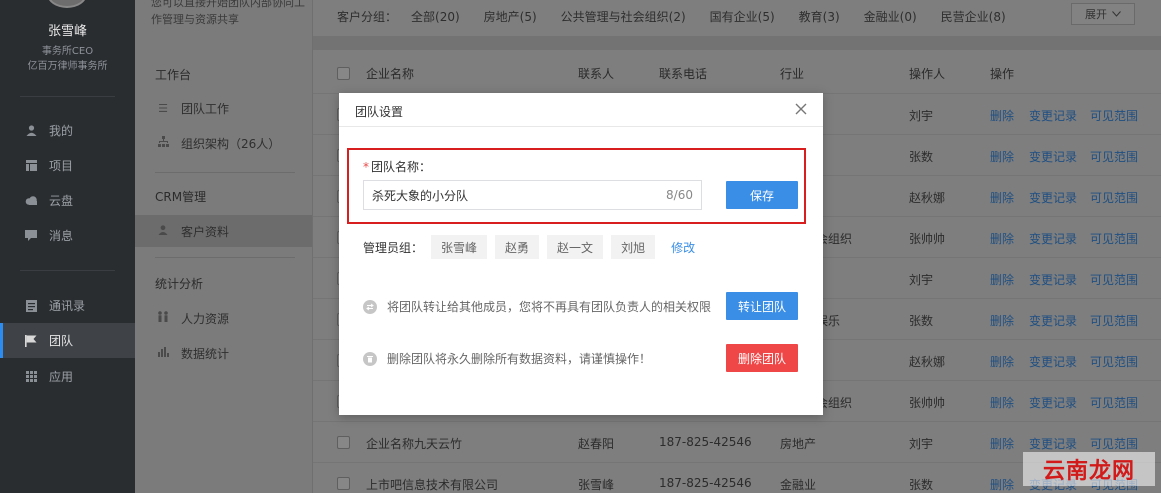  I want to click on apps-icon, so click(31, 377).